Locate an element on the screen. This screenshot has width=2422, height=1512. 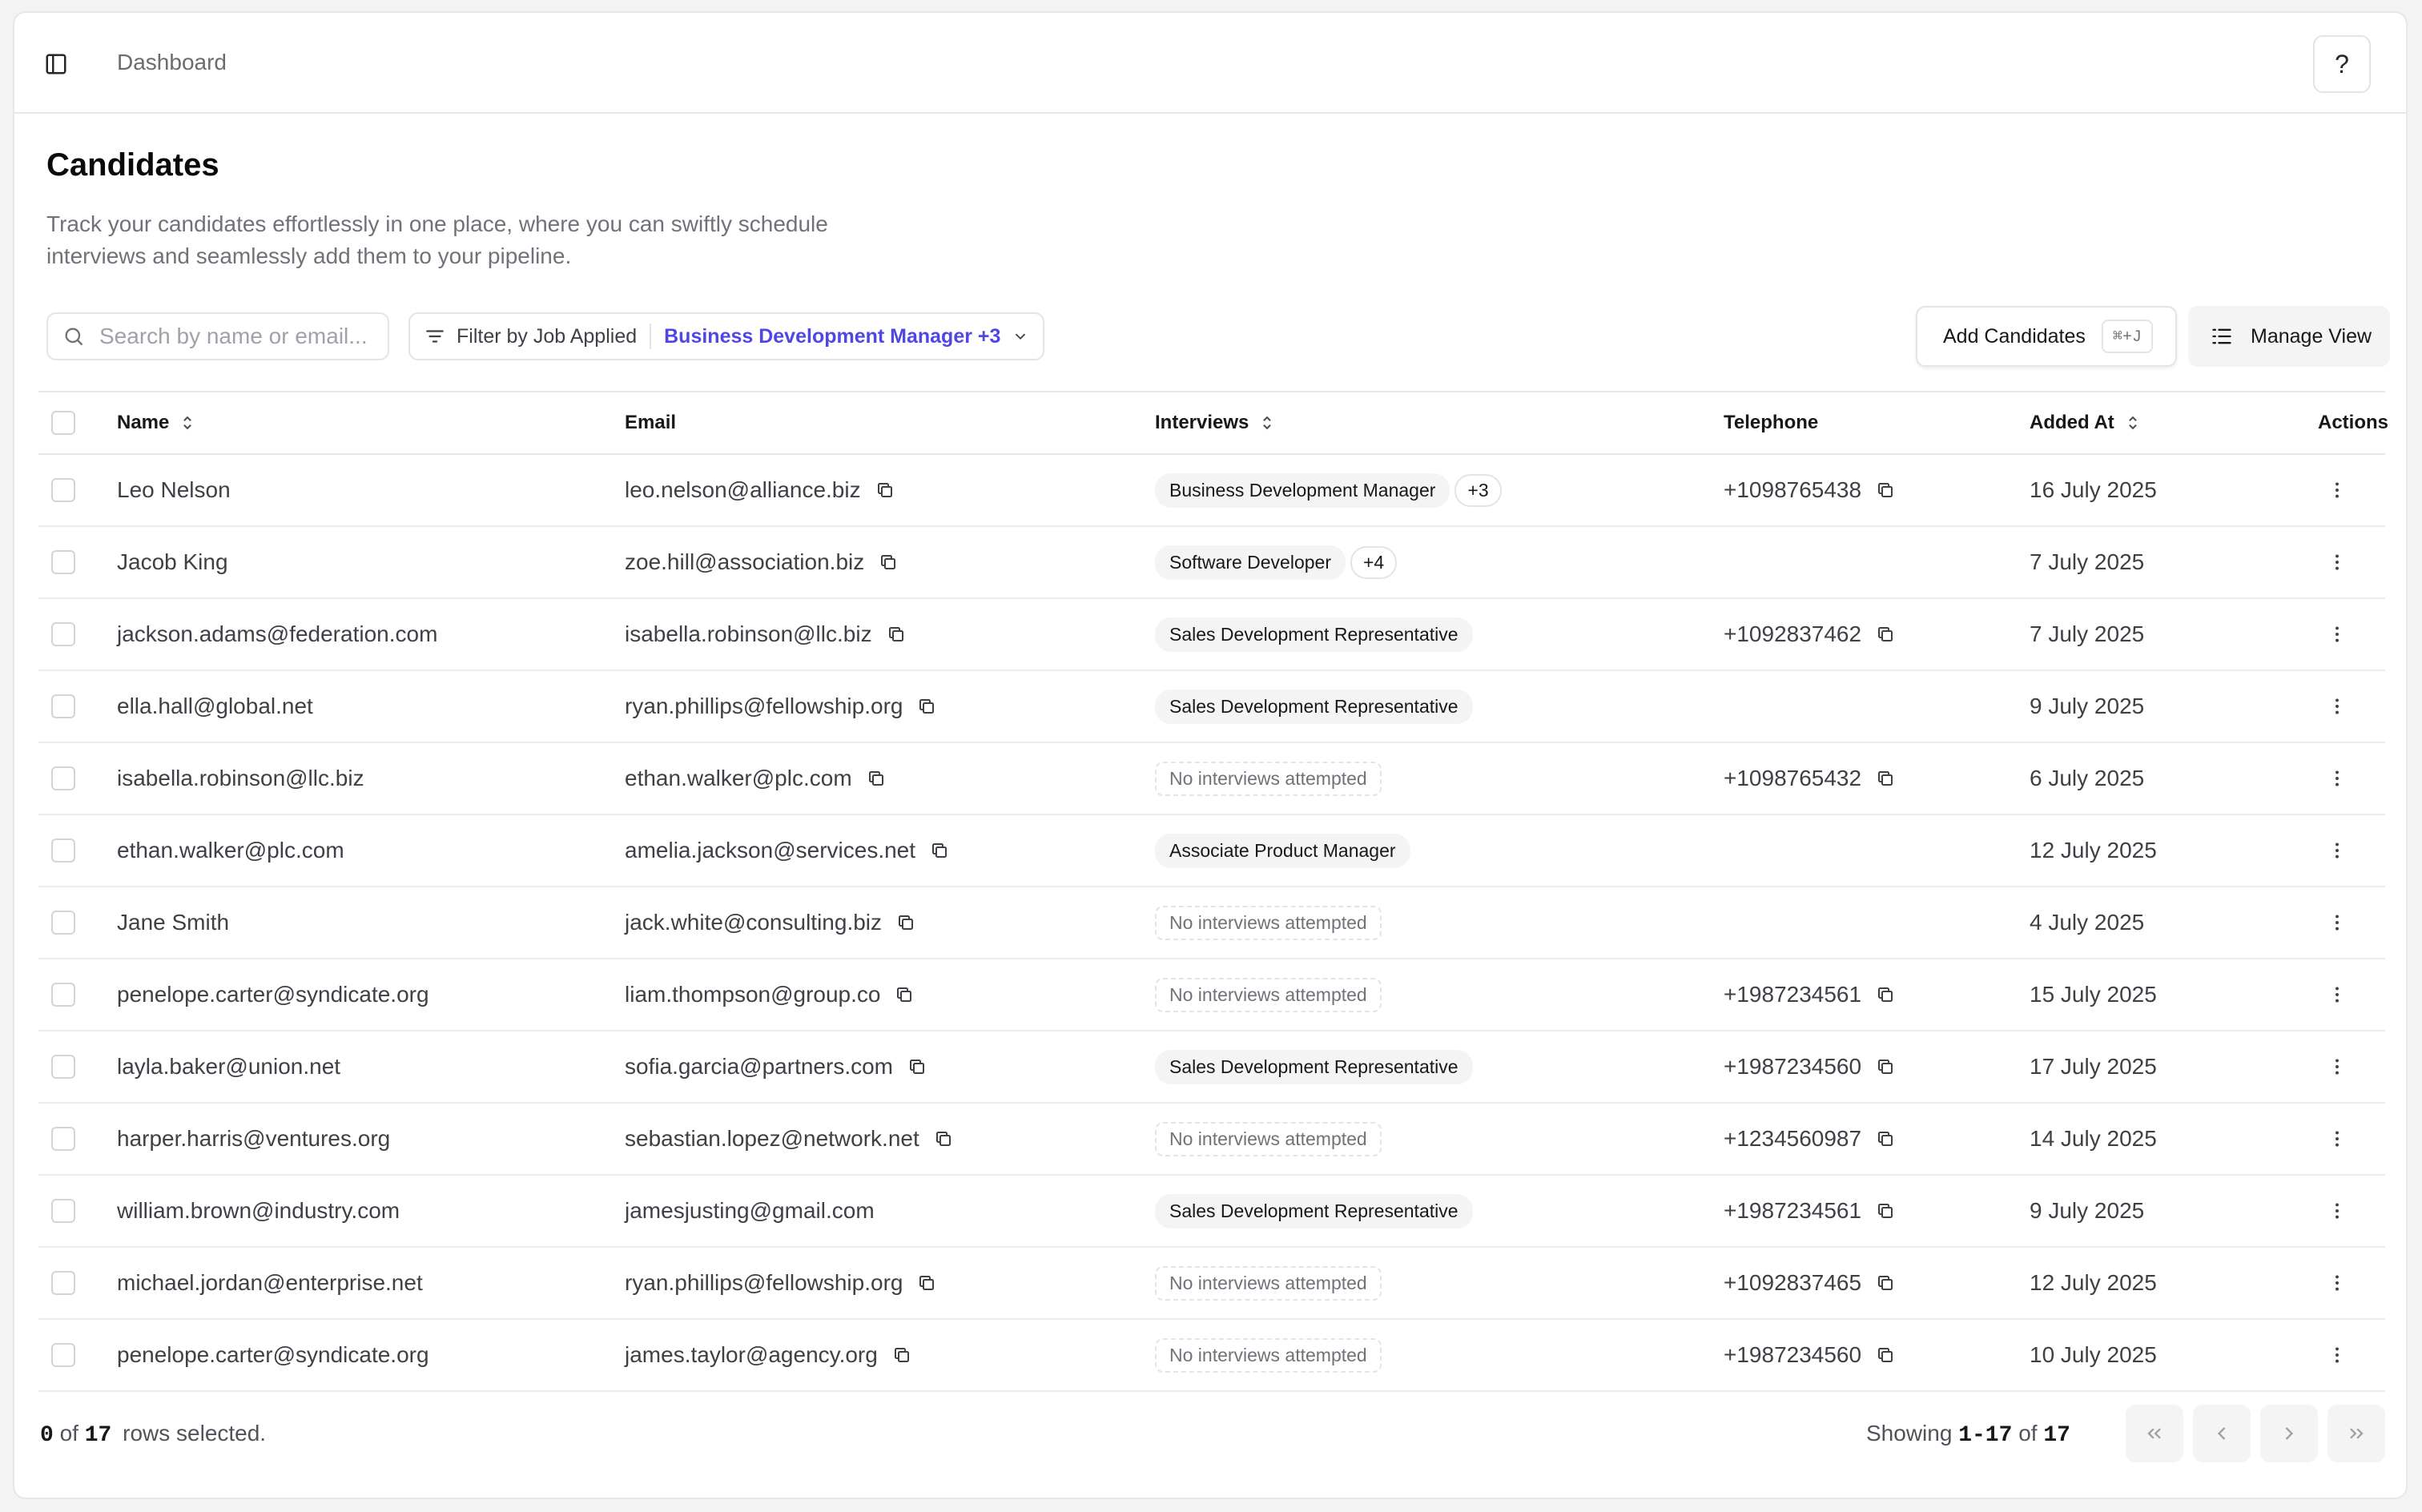
next-page-button is located at coordinates (2289, 1433).